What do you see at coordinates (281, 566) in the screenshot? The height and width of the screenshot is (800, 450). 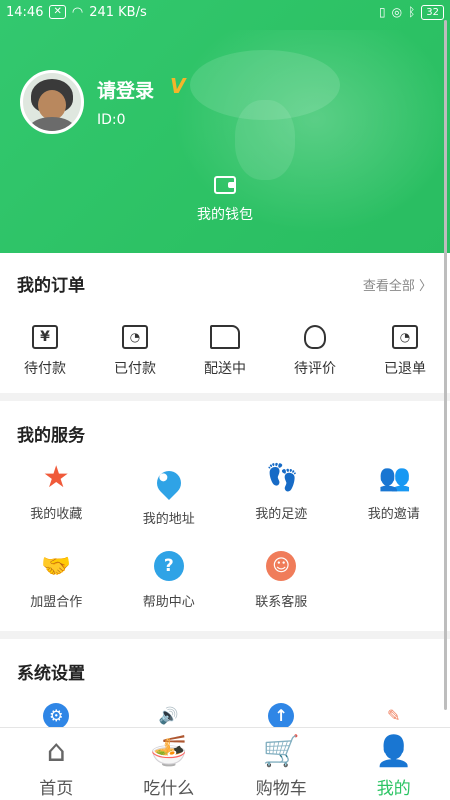 I see `customer-service-icon: ☺` at bounding box center [281, 566].